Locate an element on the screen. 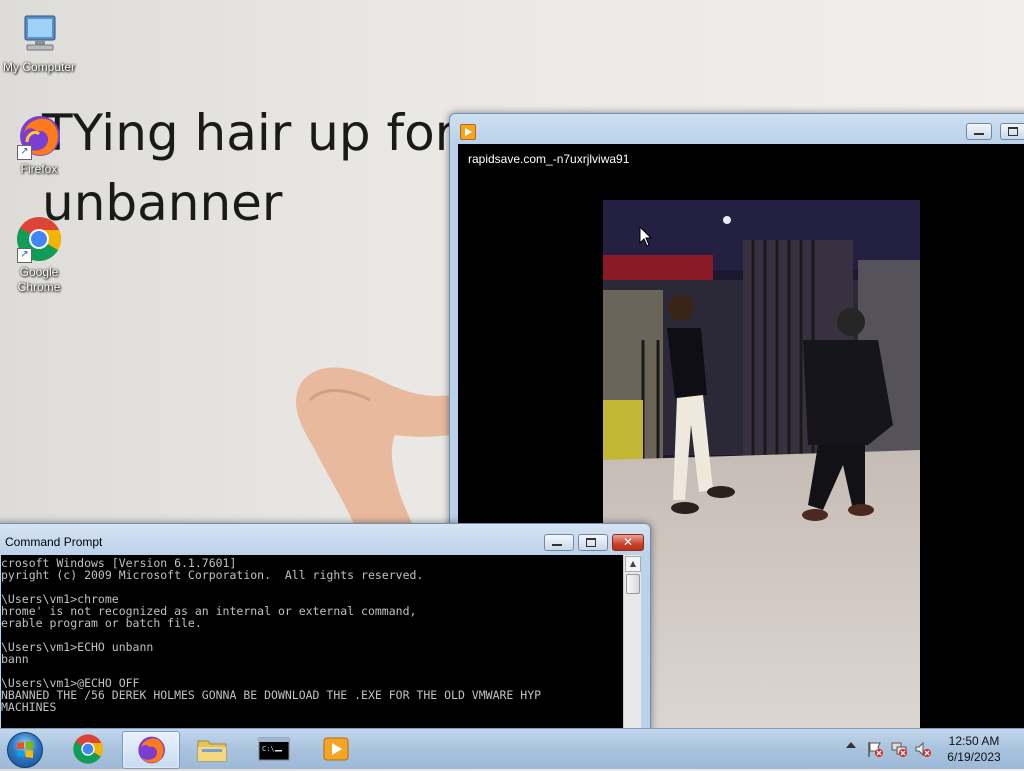 This screenshot has height=771, width=1024. taskbar-clock: 12:50 AM 6/19/2023 is located at coordinates (974, 749).